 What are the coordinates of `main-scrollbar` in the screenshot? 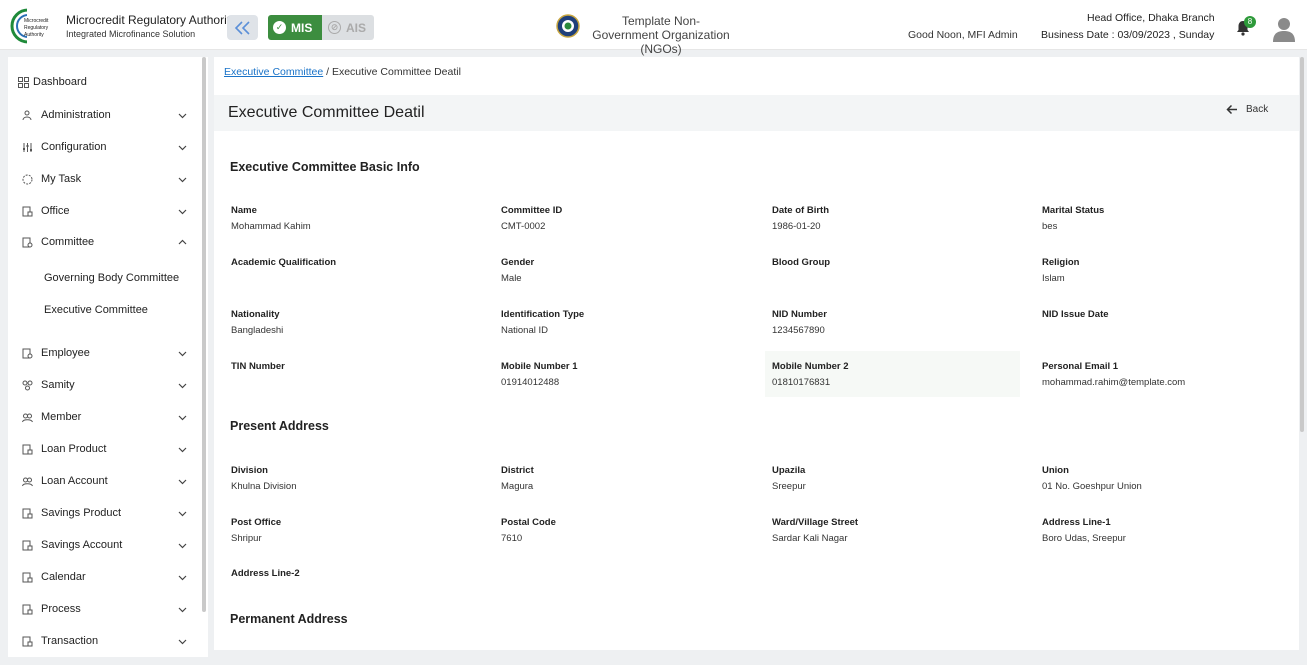 It's located at (1302, 244).